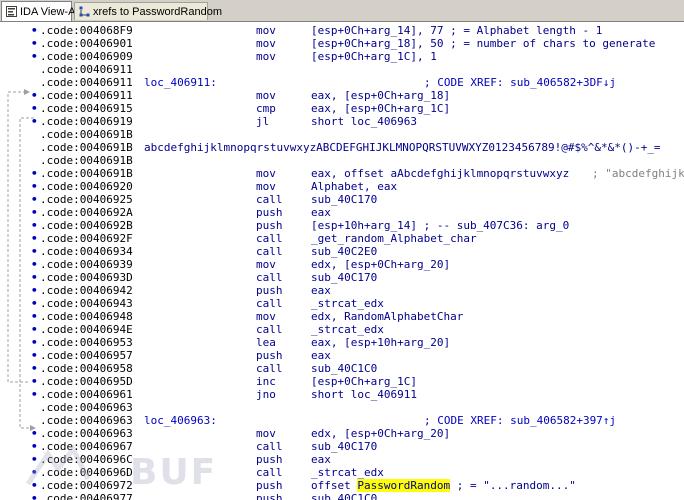 The height and width of the screenshot is (500, 684). I want to click on listing-row: • .code:00406920 mov Alphabet, eax, so click(342, 186).